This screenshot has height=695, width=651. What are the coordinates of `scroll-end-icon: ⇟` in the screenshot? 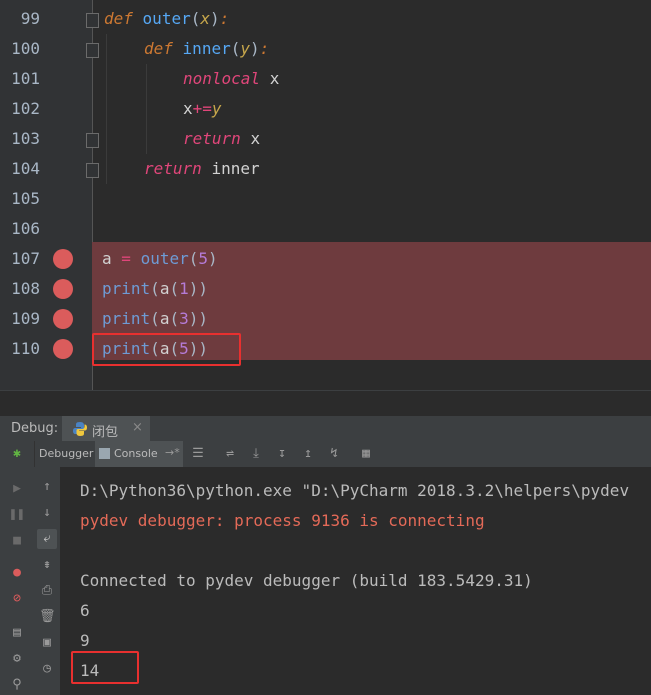 It's located at (47, 565).